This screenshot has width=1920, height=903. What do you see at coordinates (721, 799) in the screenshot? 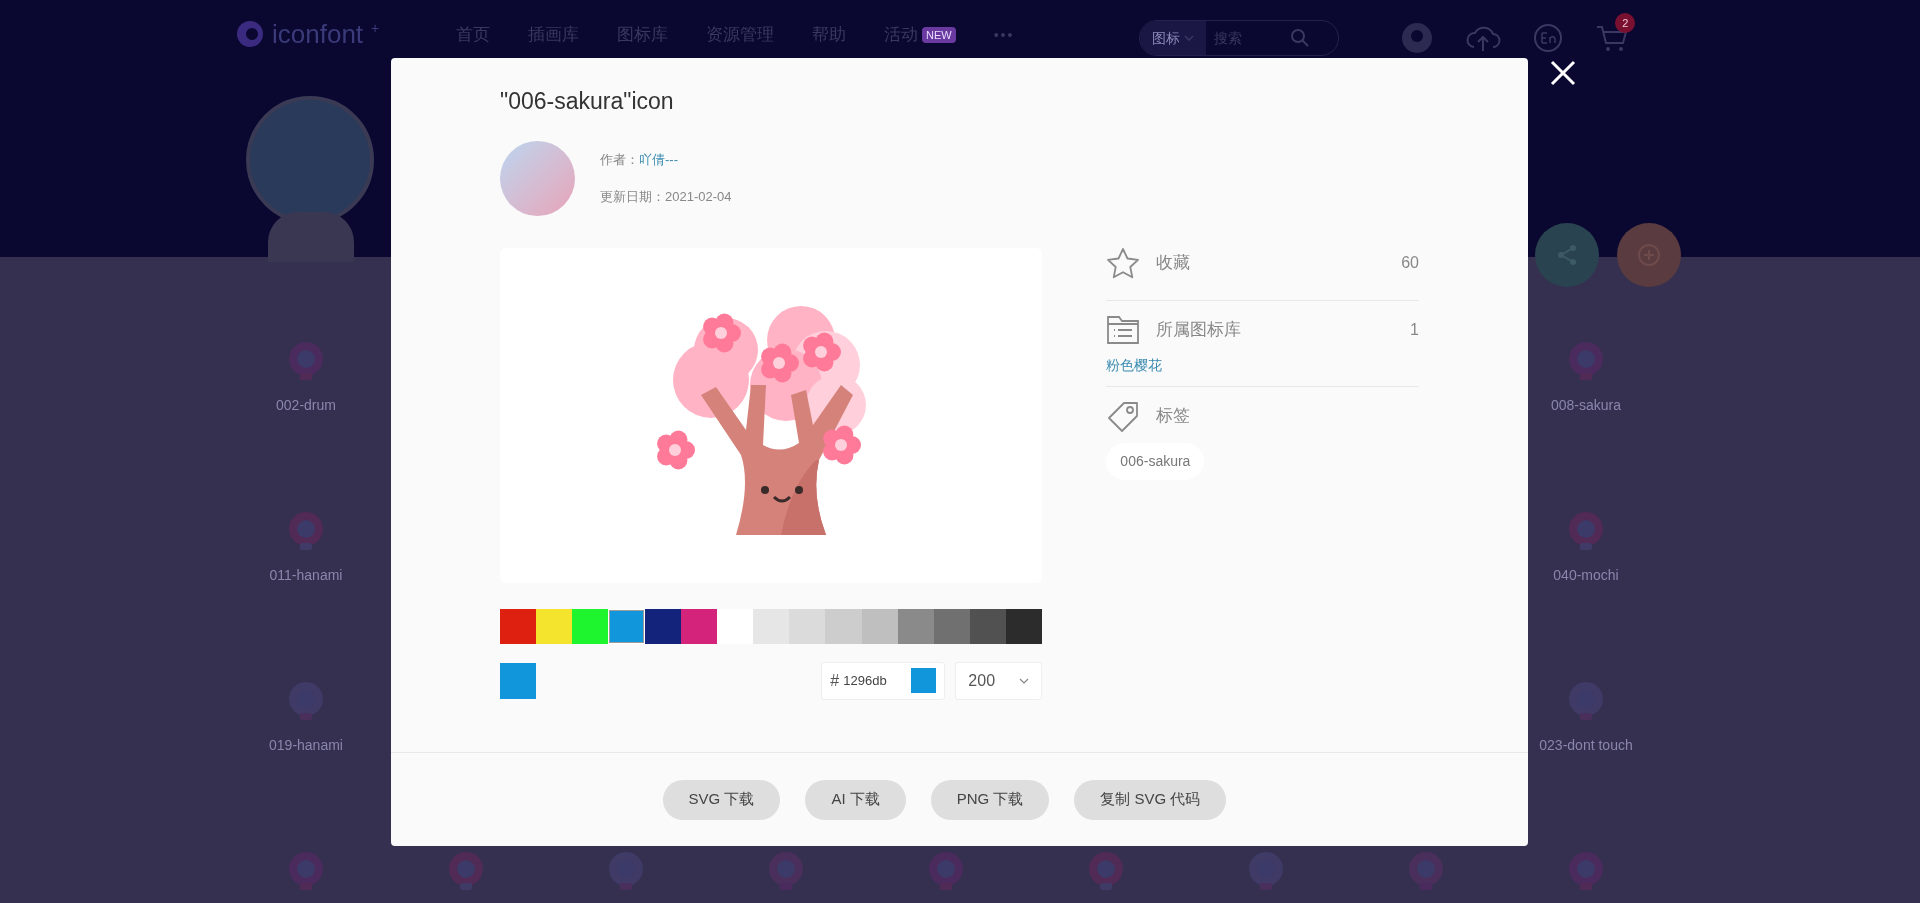
I see `download-button: SVG 下载` at bounding box center [721, 799].